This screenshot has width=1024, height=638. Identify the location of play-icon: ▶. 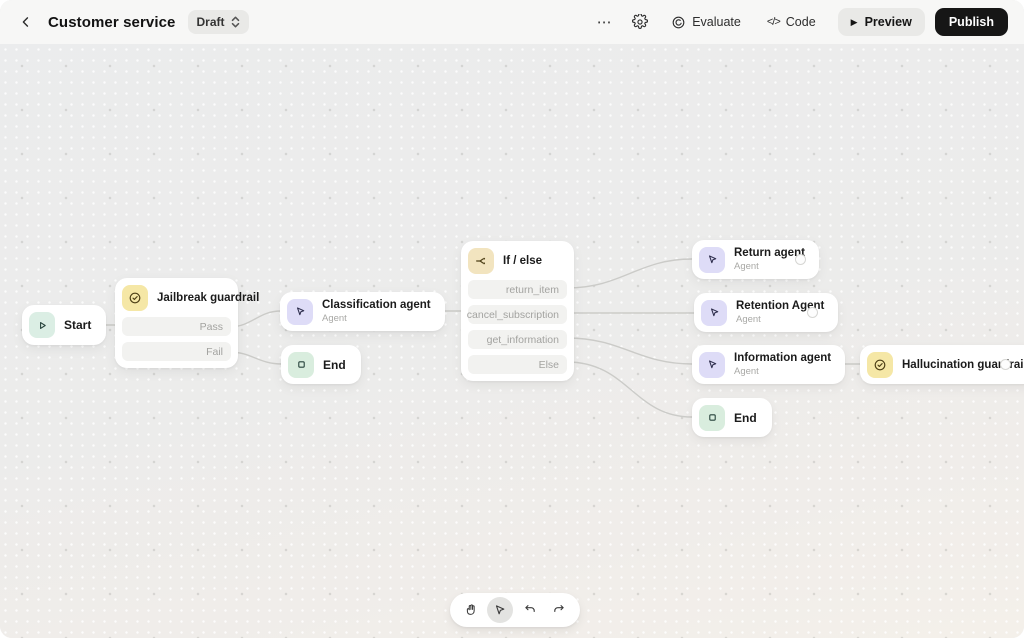
(854, 21).